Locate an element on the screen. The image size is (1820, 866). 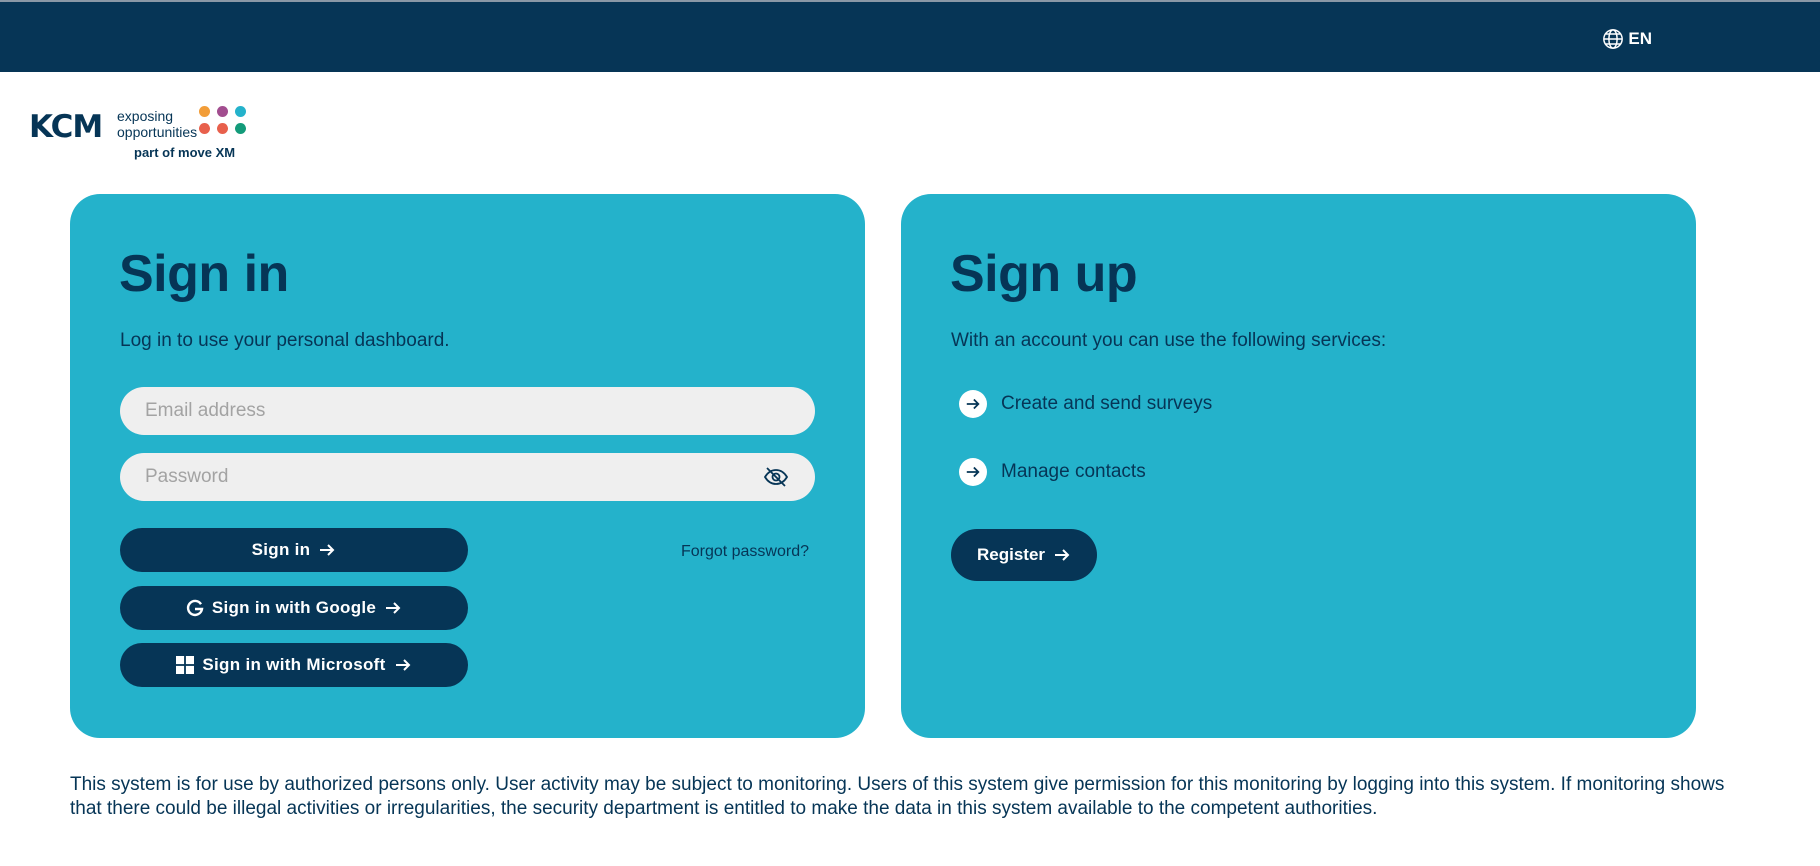
signin-button-label: Sign in is located at coordinates (281, 549).